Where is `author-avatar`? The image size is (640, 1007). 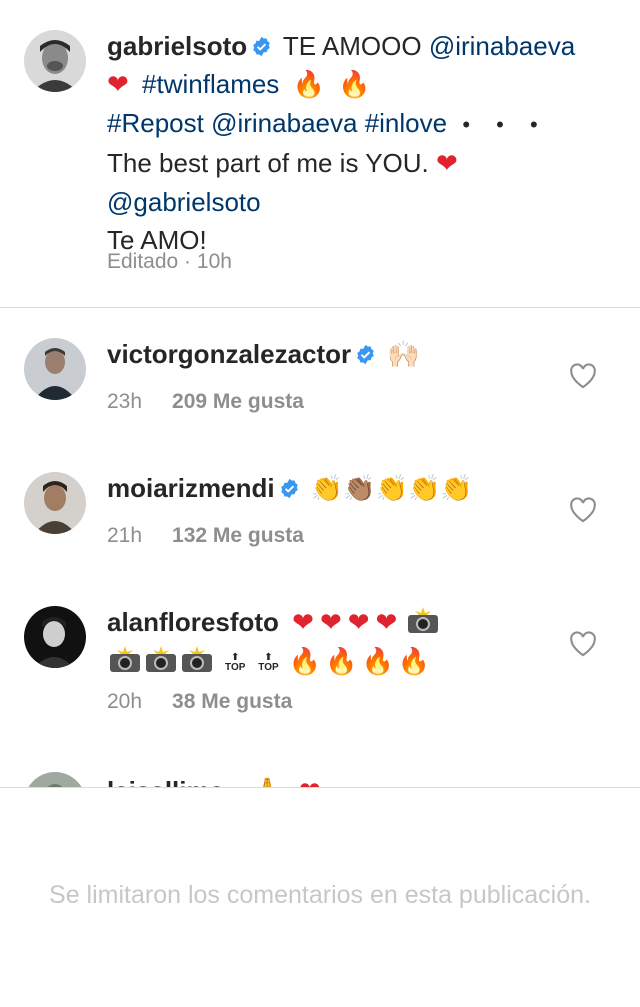
author-avatar is located at coordinates (55, 61).